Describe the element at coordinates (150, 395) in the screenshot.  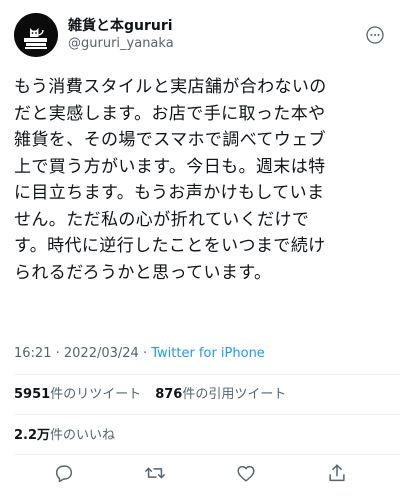
I see `retweet-stats: 5951件のリツイート 876件の引用ツイート` at that location.